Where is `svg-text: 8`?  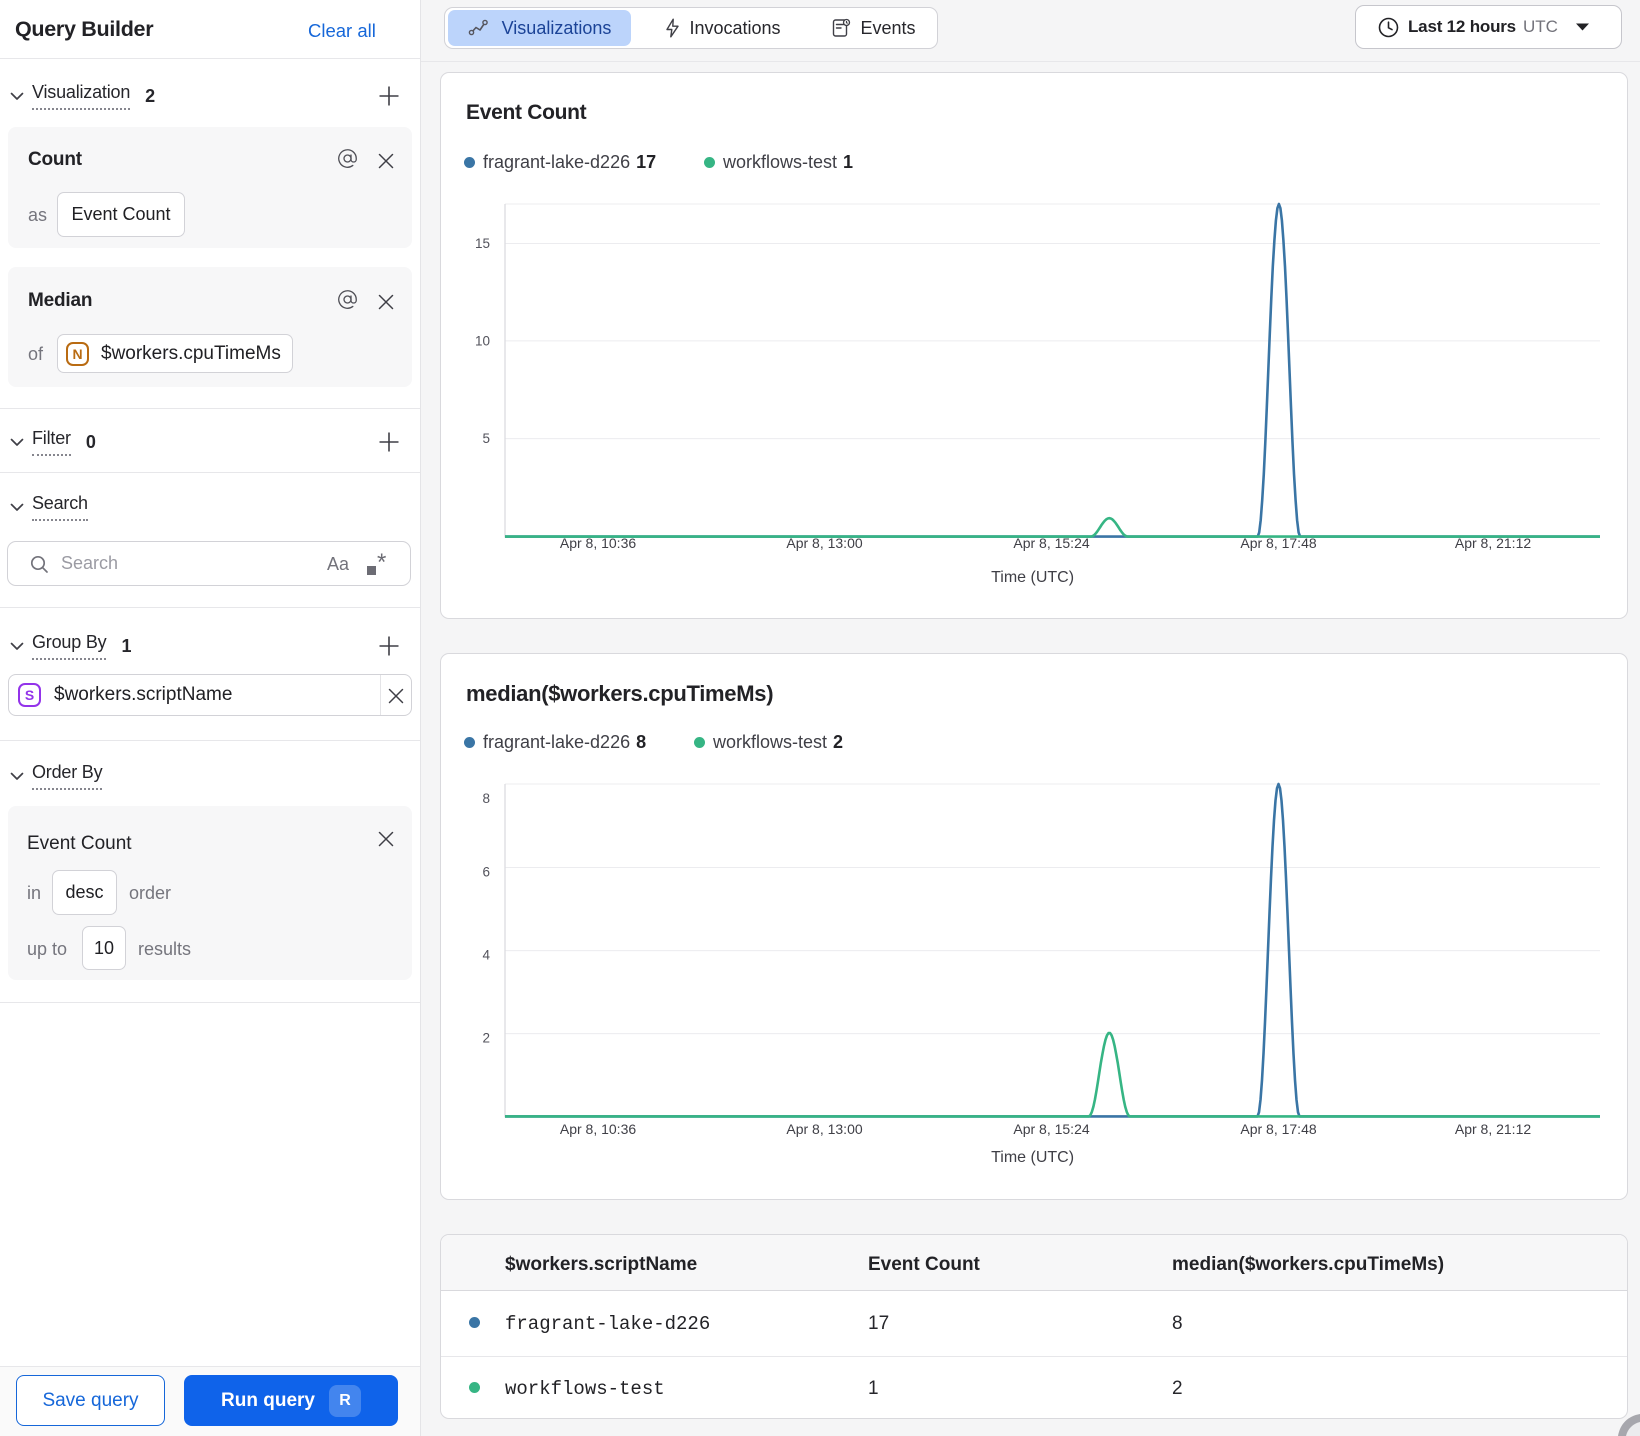 svg-text: 8 is located at coordinates (486, 798).